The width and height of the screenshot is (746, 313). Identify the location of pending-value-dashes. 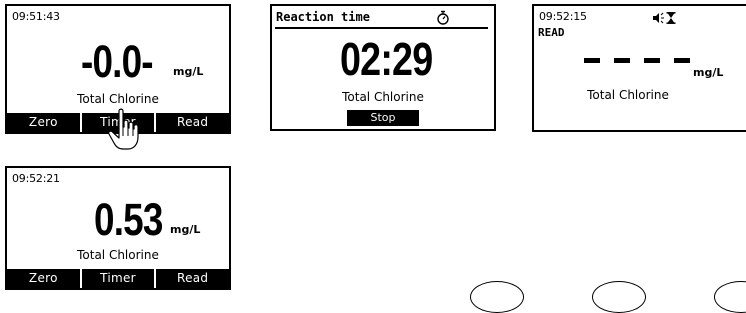
(637, 60).